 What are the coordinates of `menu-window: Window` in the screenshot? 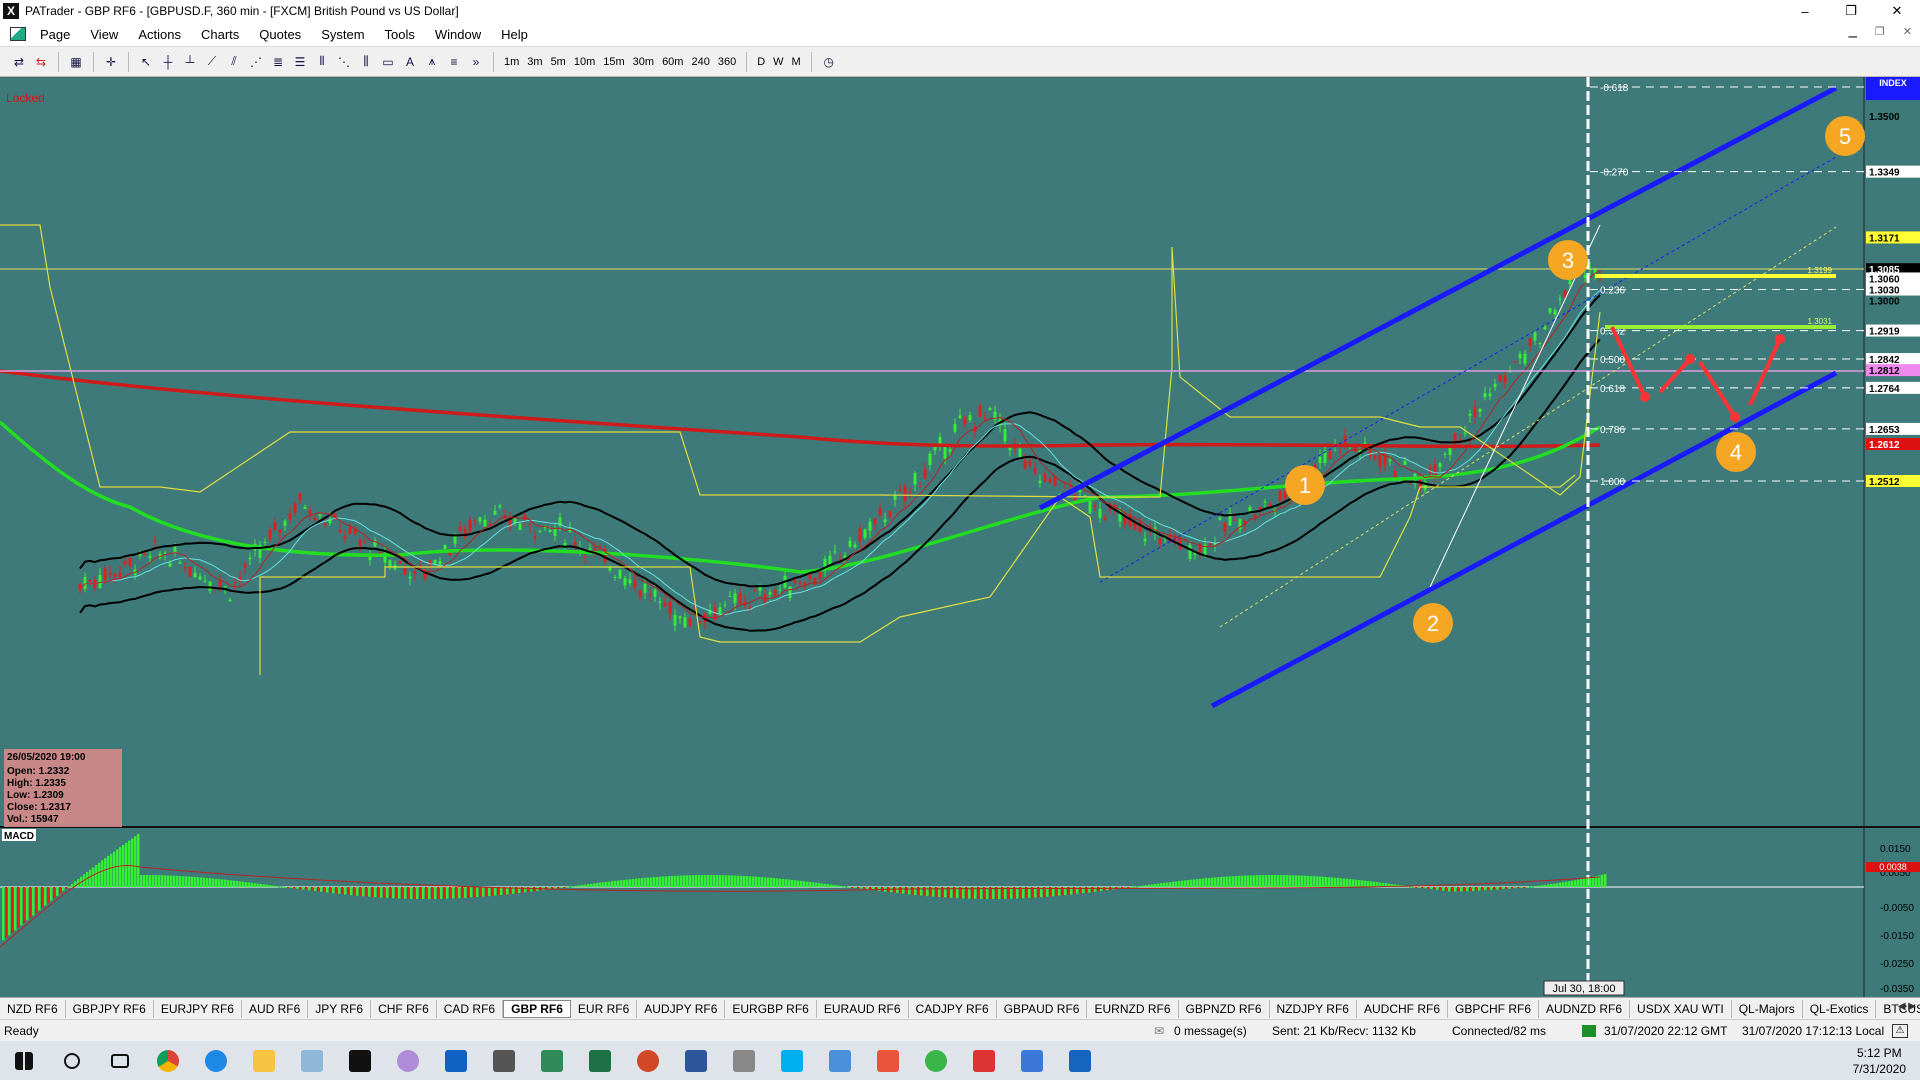 It's located at (458, 34).